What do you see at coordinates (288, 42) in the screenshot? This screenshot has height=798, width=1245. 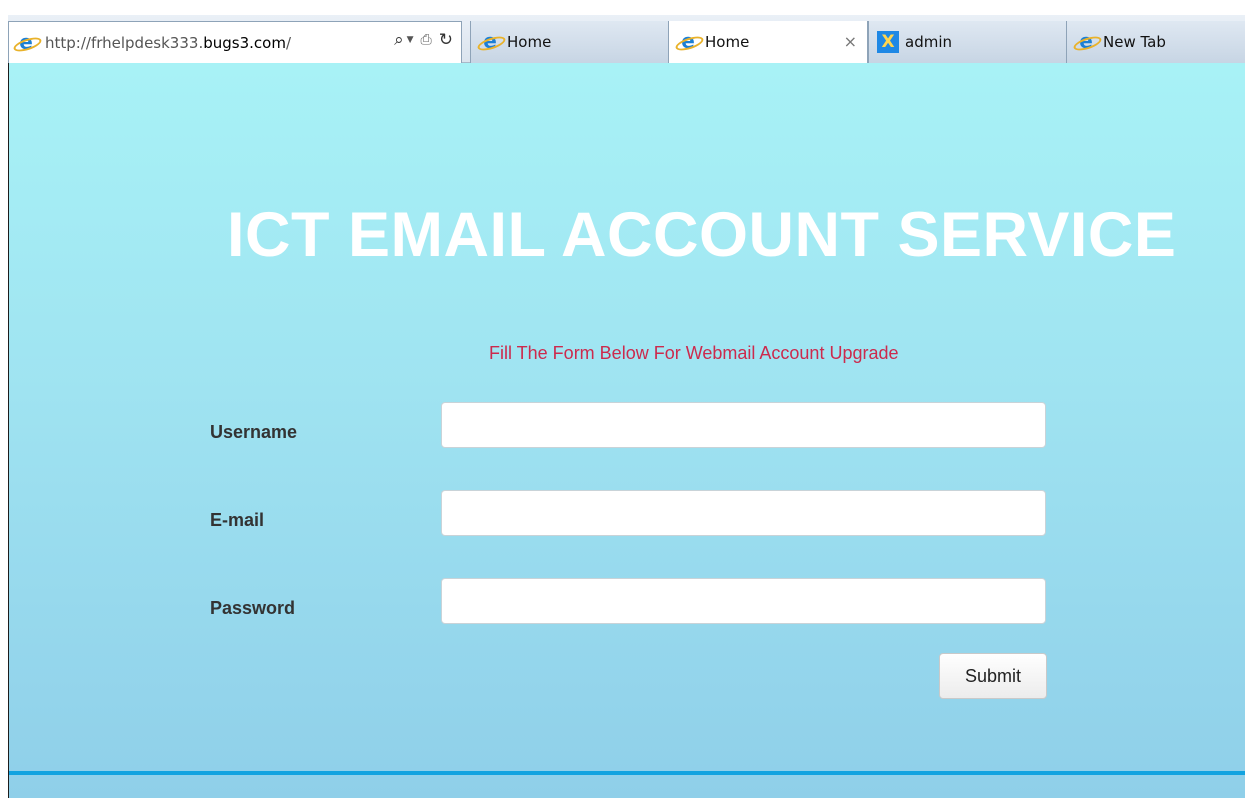 I see `url-suffix: /` at bounding box center [288, 42].